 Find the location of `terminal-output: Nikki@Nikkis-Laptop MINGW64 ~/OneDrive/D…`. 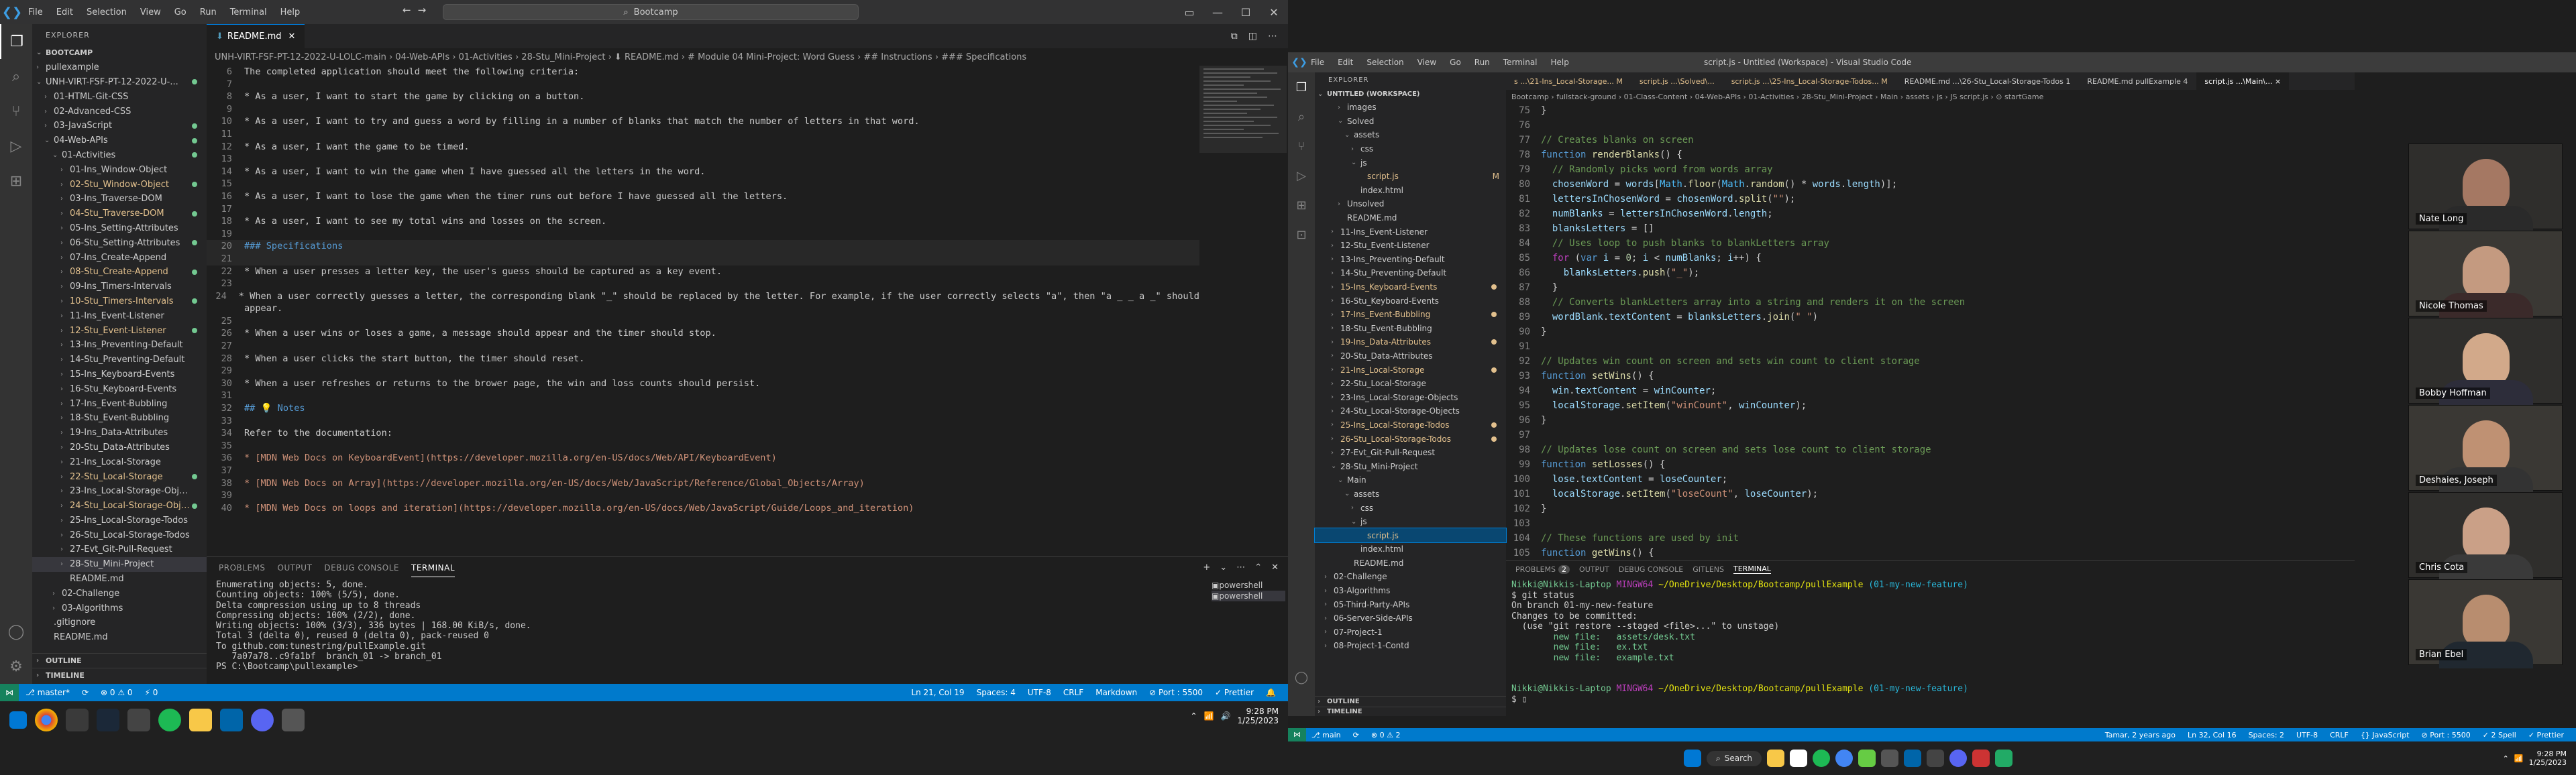

terminal-output: Nikki@Nikkis-Laptop MINGW64 ~/OneDrive/D… is located at coordinates (1930, 641).